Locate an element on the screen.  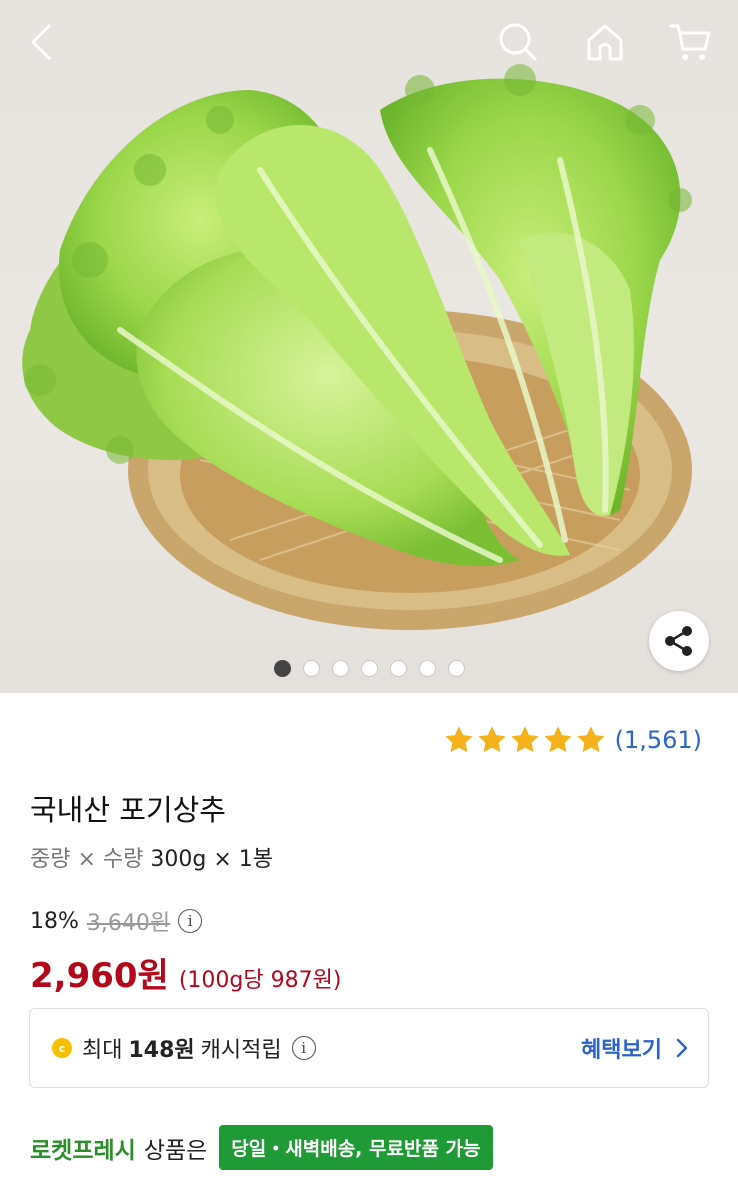
cart-button is located at coordinates (690, 42).